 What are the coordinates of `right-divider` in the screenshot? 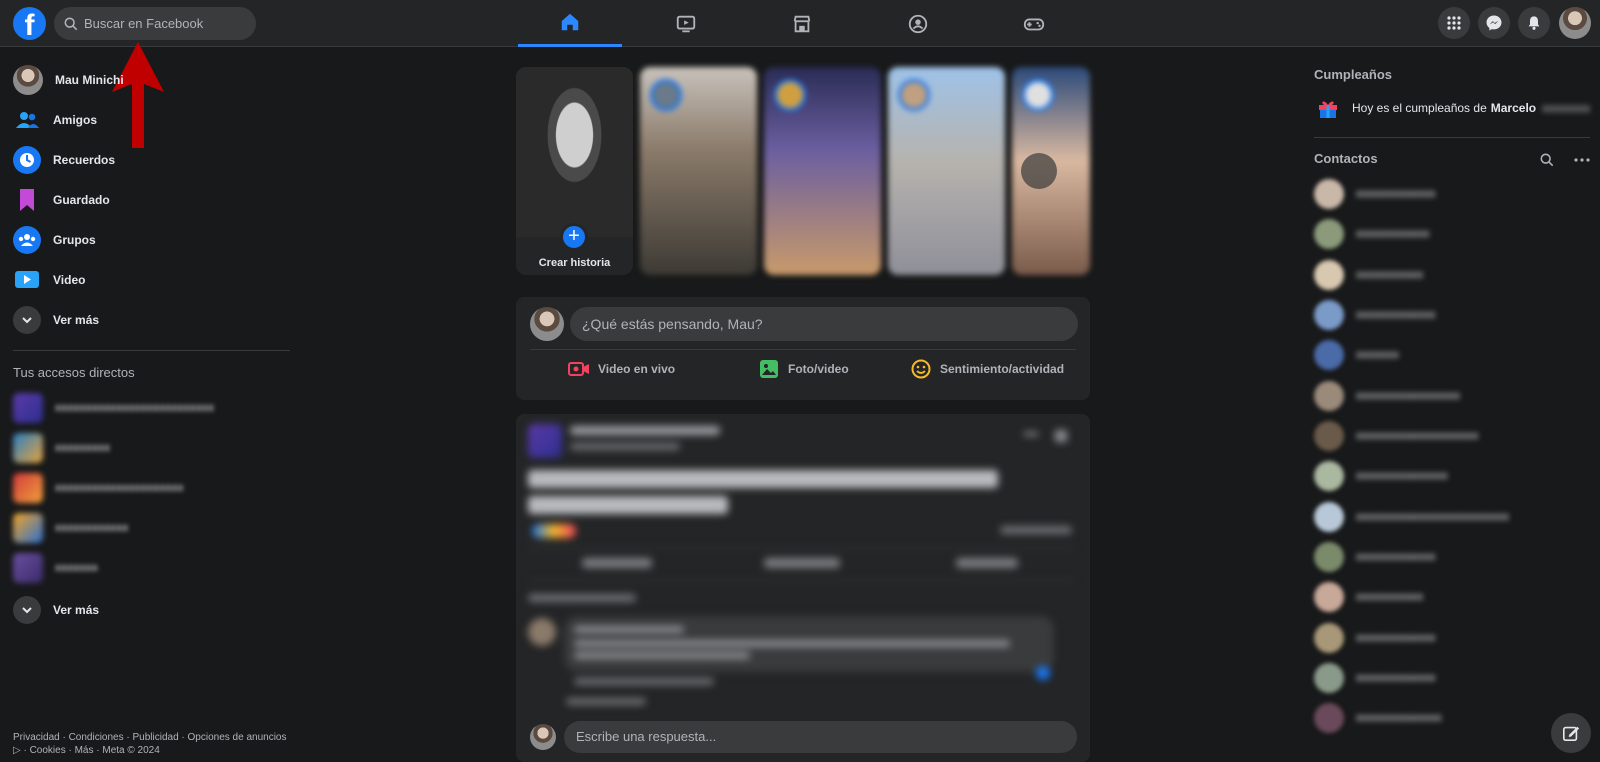 It's located at (1452, 137).